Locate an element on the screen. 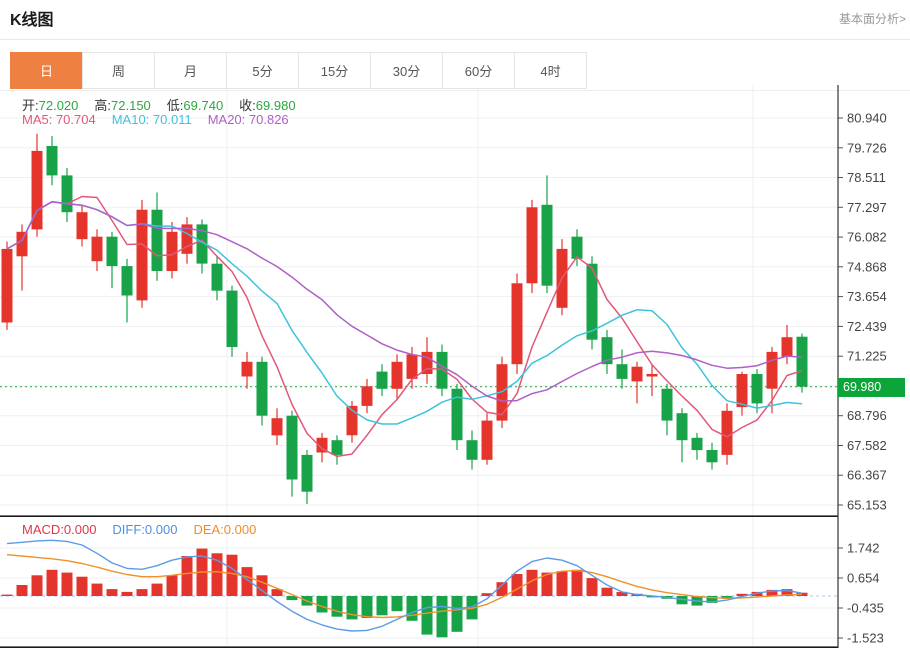 The image size is (910, 648). tab-15min: 15分 is located at coordinates (334, 70).